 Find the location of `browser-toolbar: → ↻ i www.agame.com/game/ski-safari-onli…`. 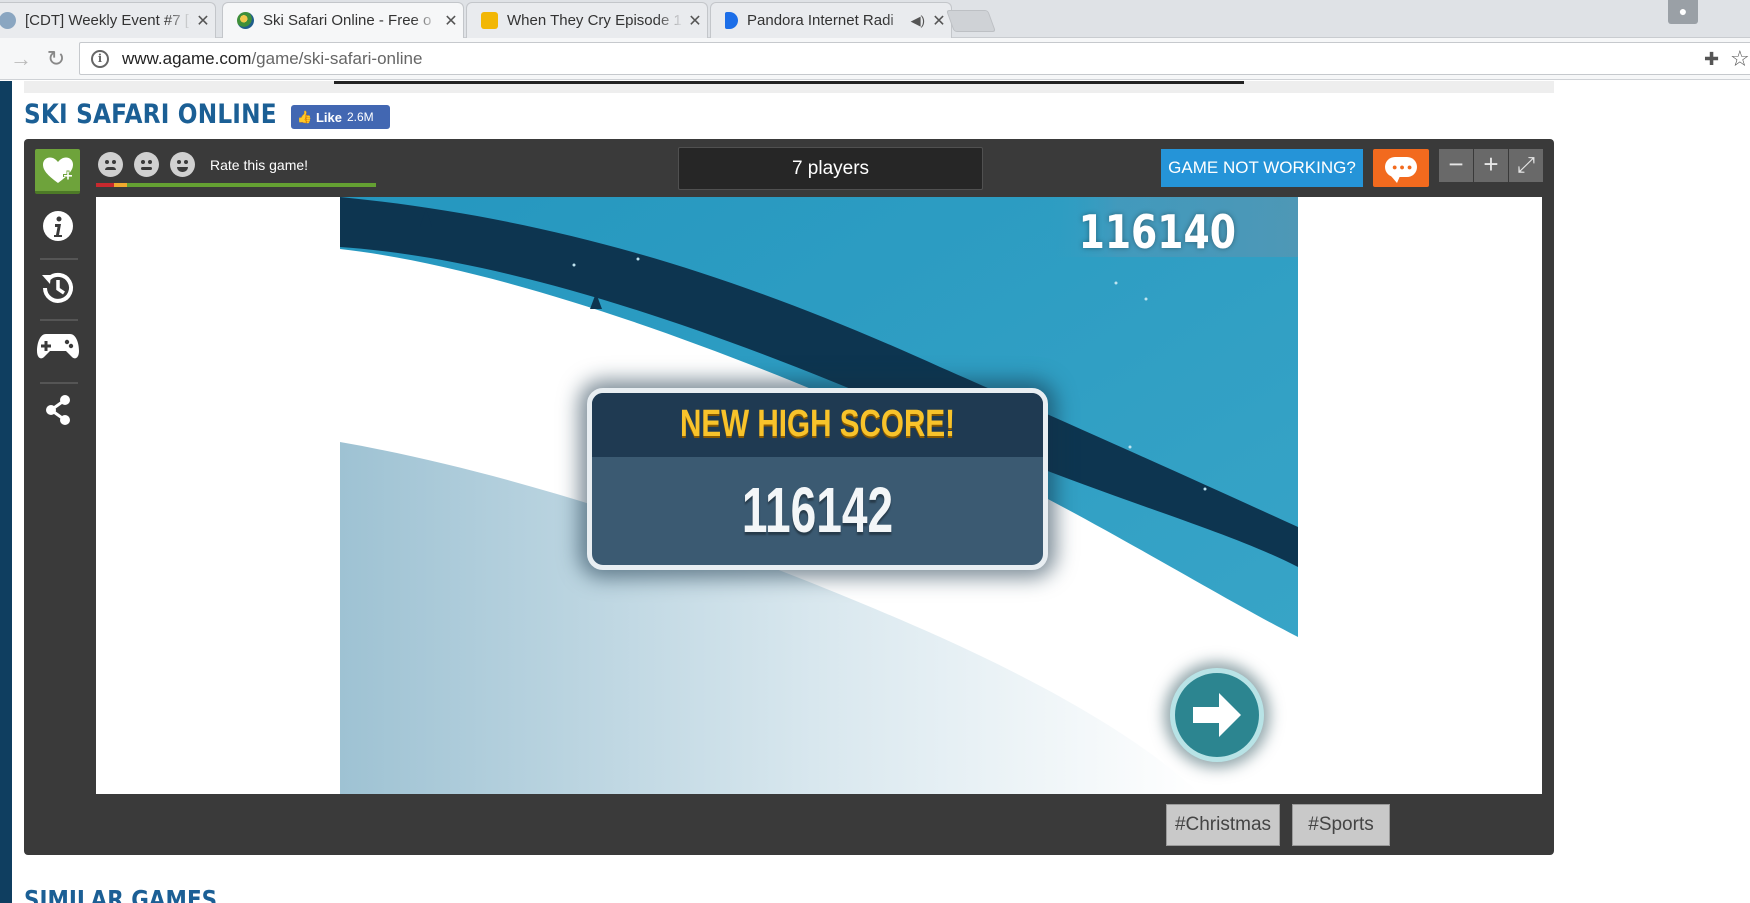

browser-toolbar: → ↻ i www.agame.com/game/ski-safari-onli… is located at coordinates (875, 59).